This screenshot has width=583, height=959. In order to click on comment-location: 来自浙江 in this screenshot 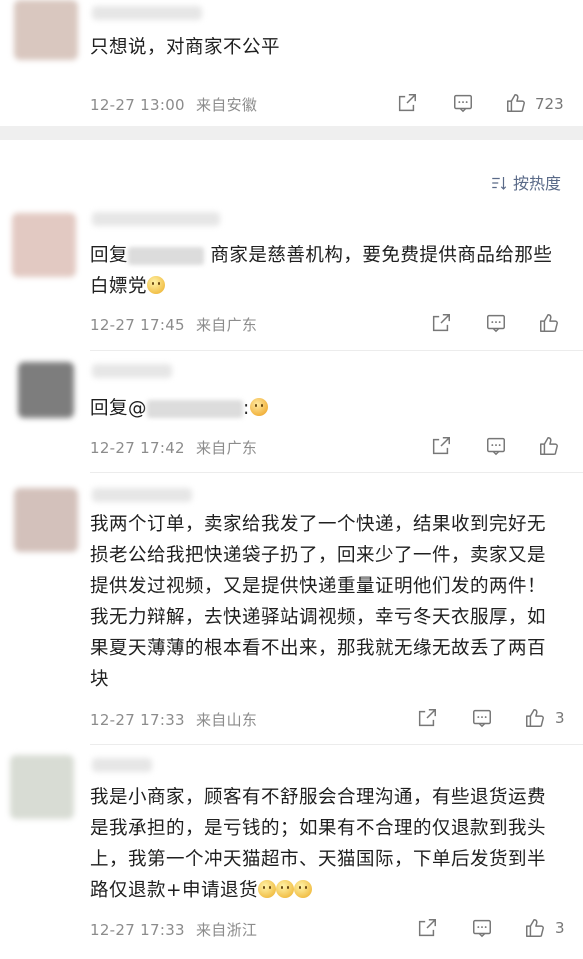, I will do `click(226, 930)`.